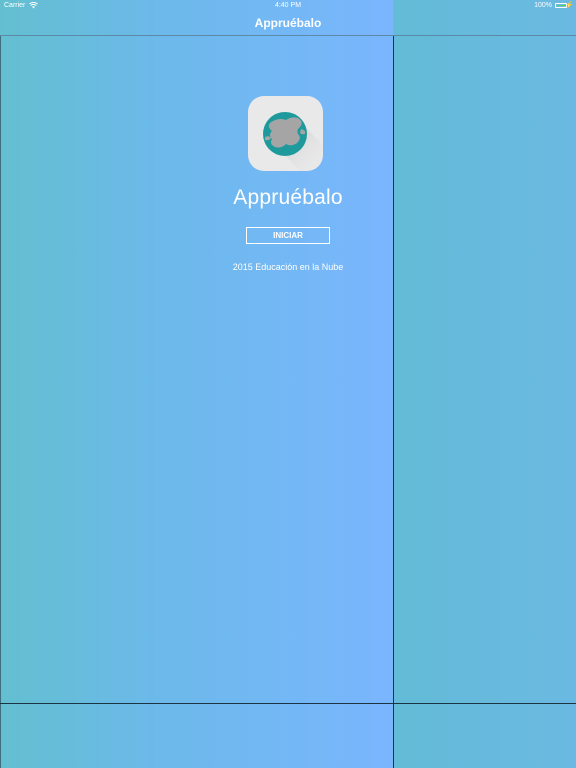  I want to click on globe-icon, so click(293, 141).